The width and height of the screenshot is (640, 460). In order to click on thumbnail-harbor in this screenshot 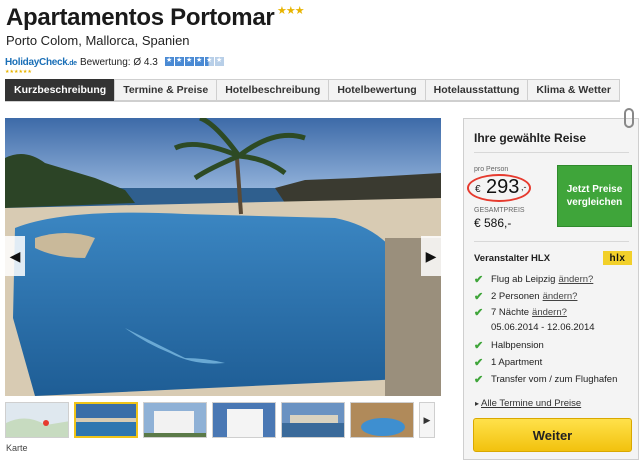, I will do `click(313, 420)`.